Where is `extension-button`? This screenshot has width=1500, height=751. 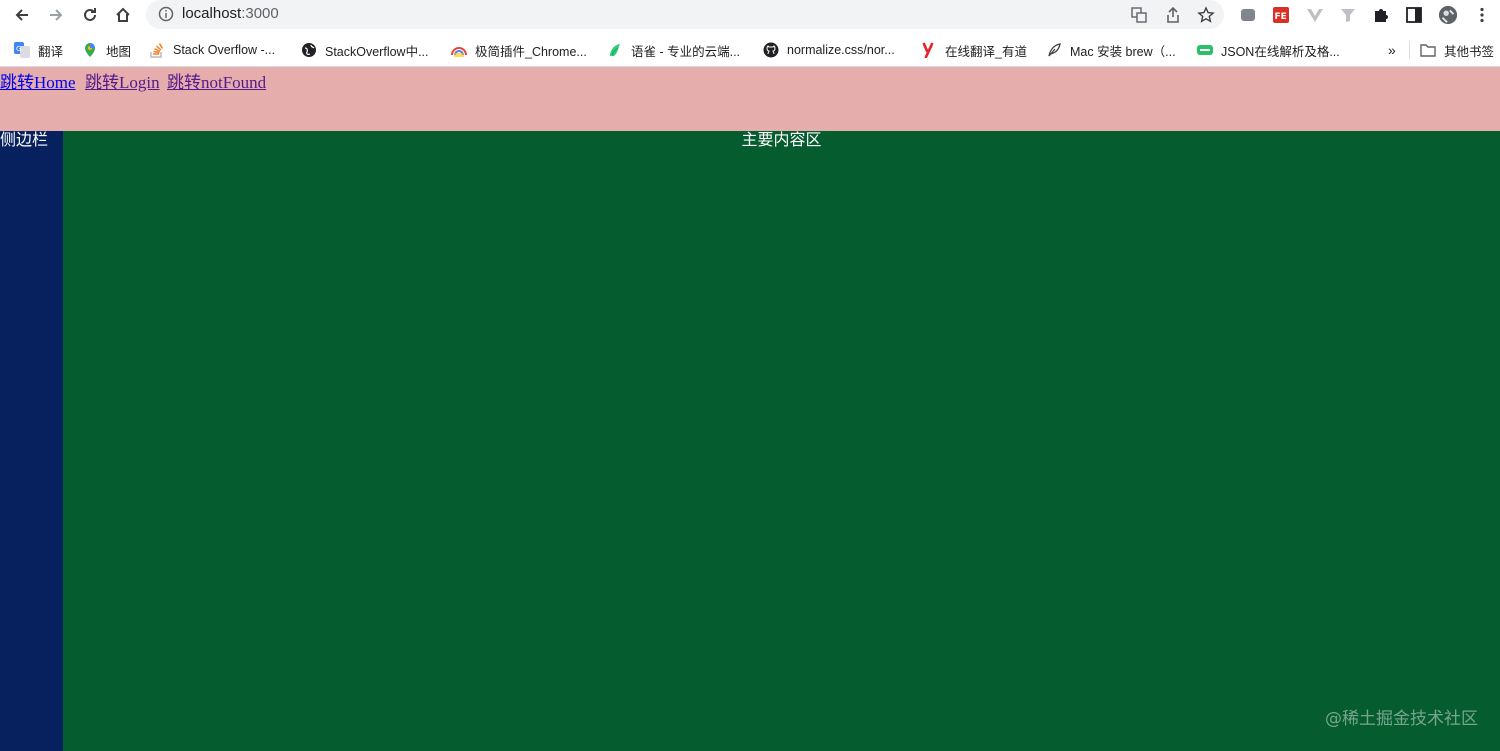 extension-button is located at coordinates (1248, 15).